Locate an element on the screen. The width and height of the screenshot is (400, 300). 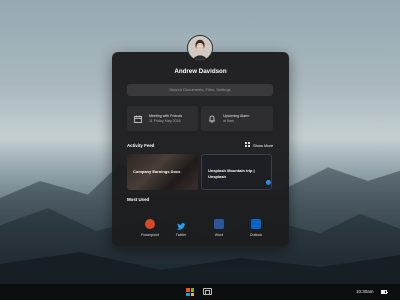
calendar-card-subtitle: 11 Friday May 2018 is located at coordinates (165, 120).